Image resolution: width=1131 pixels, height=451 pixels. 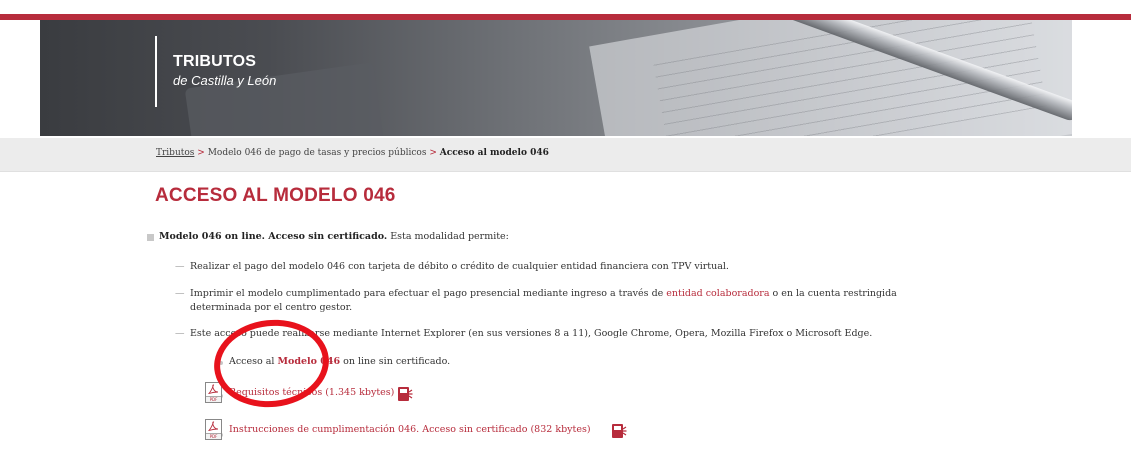 I want to click on pdf-icon: PDF, so click(x=213, y=429).